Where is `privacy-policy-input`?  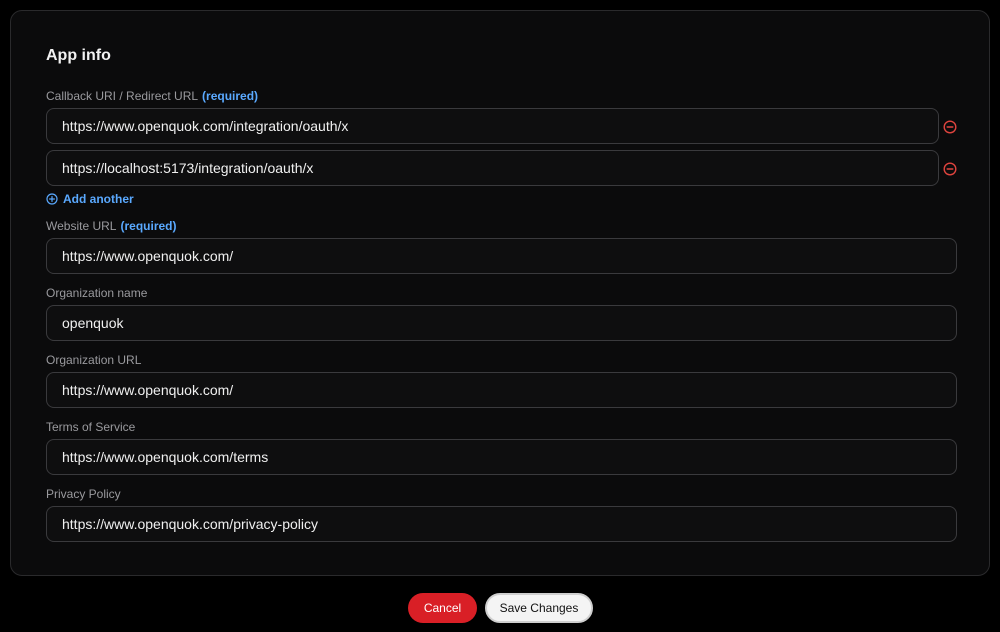
privacy-policy-input is located at coordinates (501, 524).